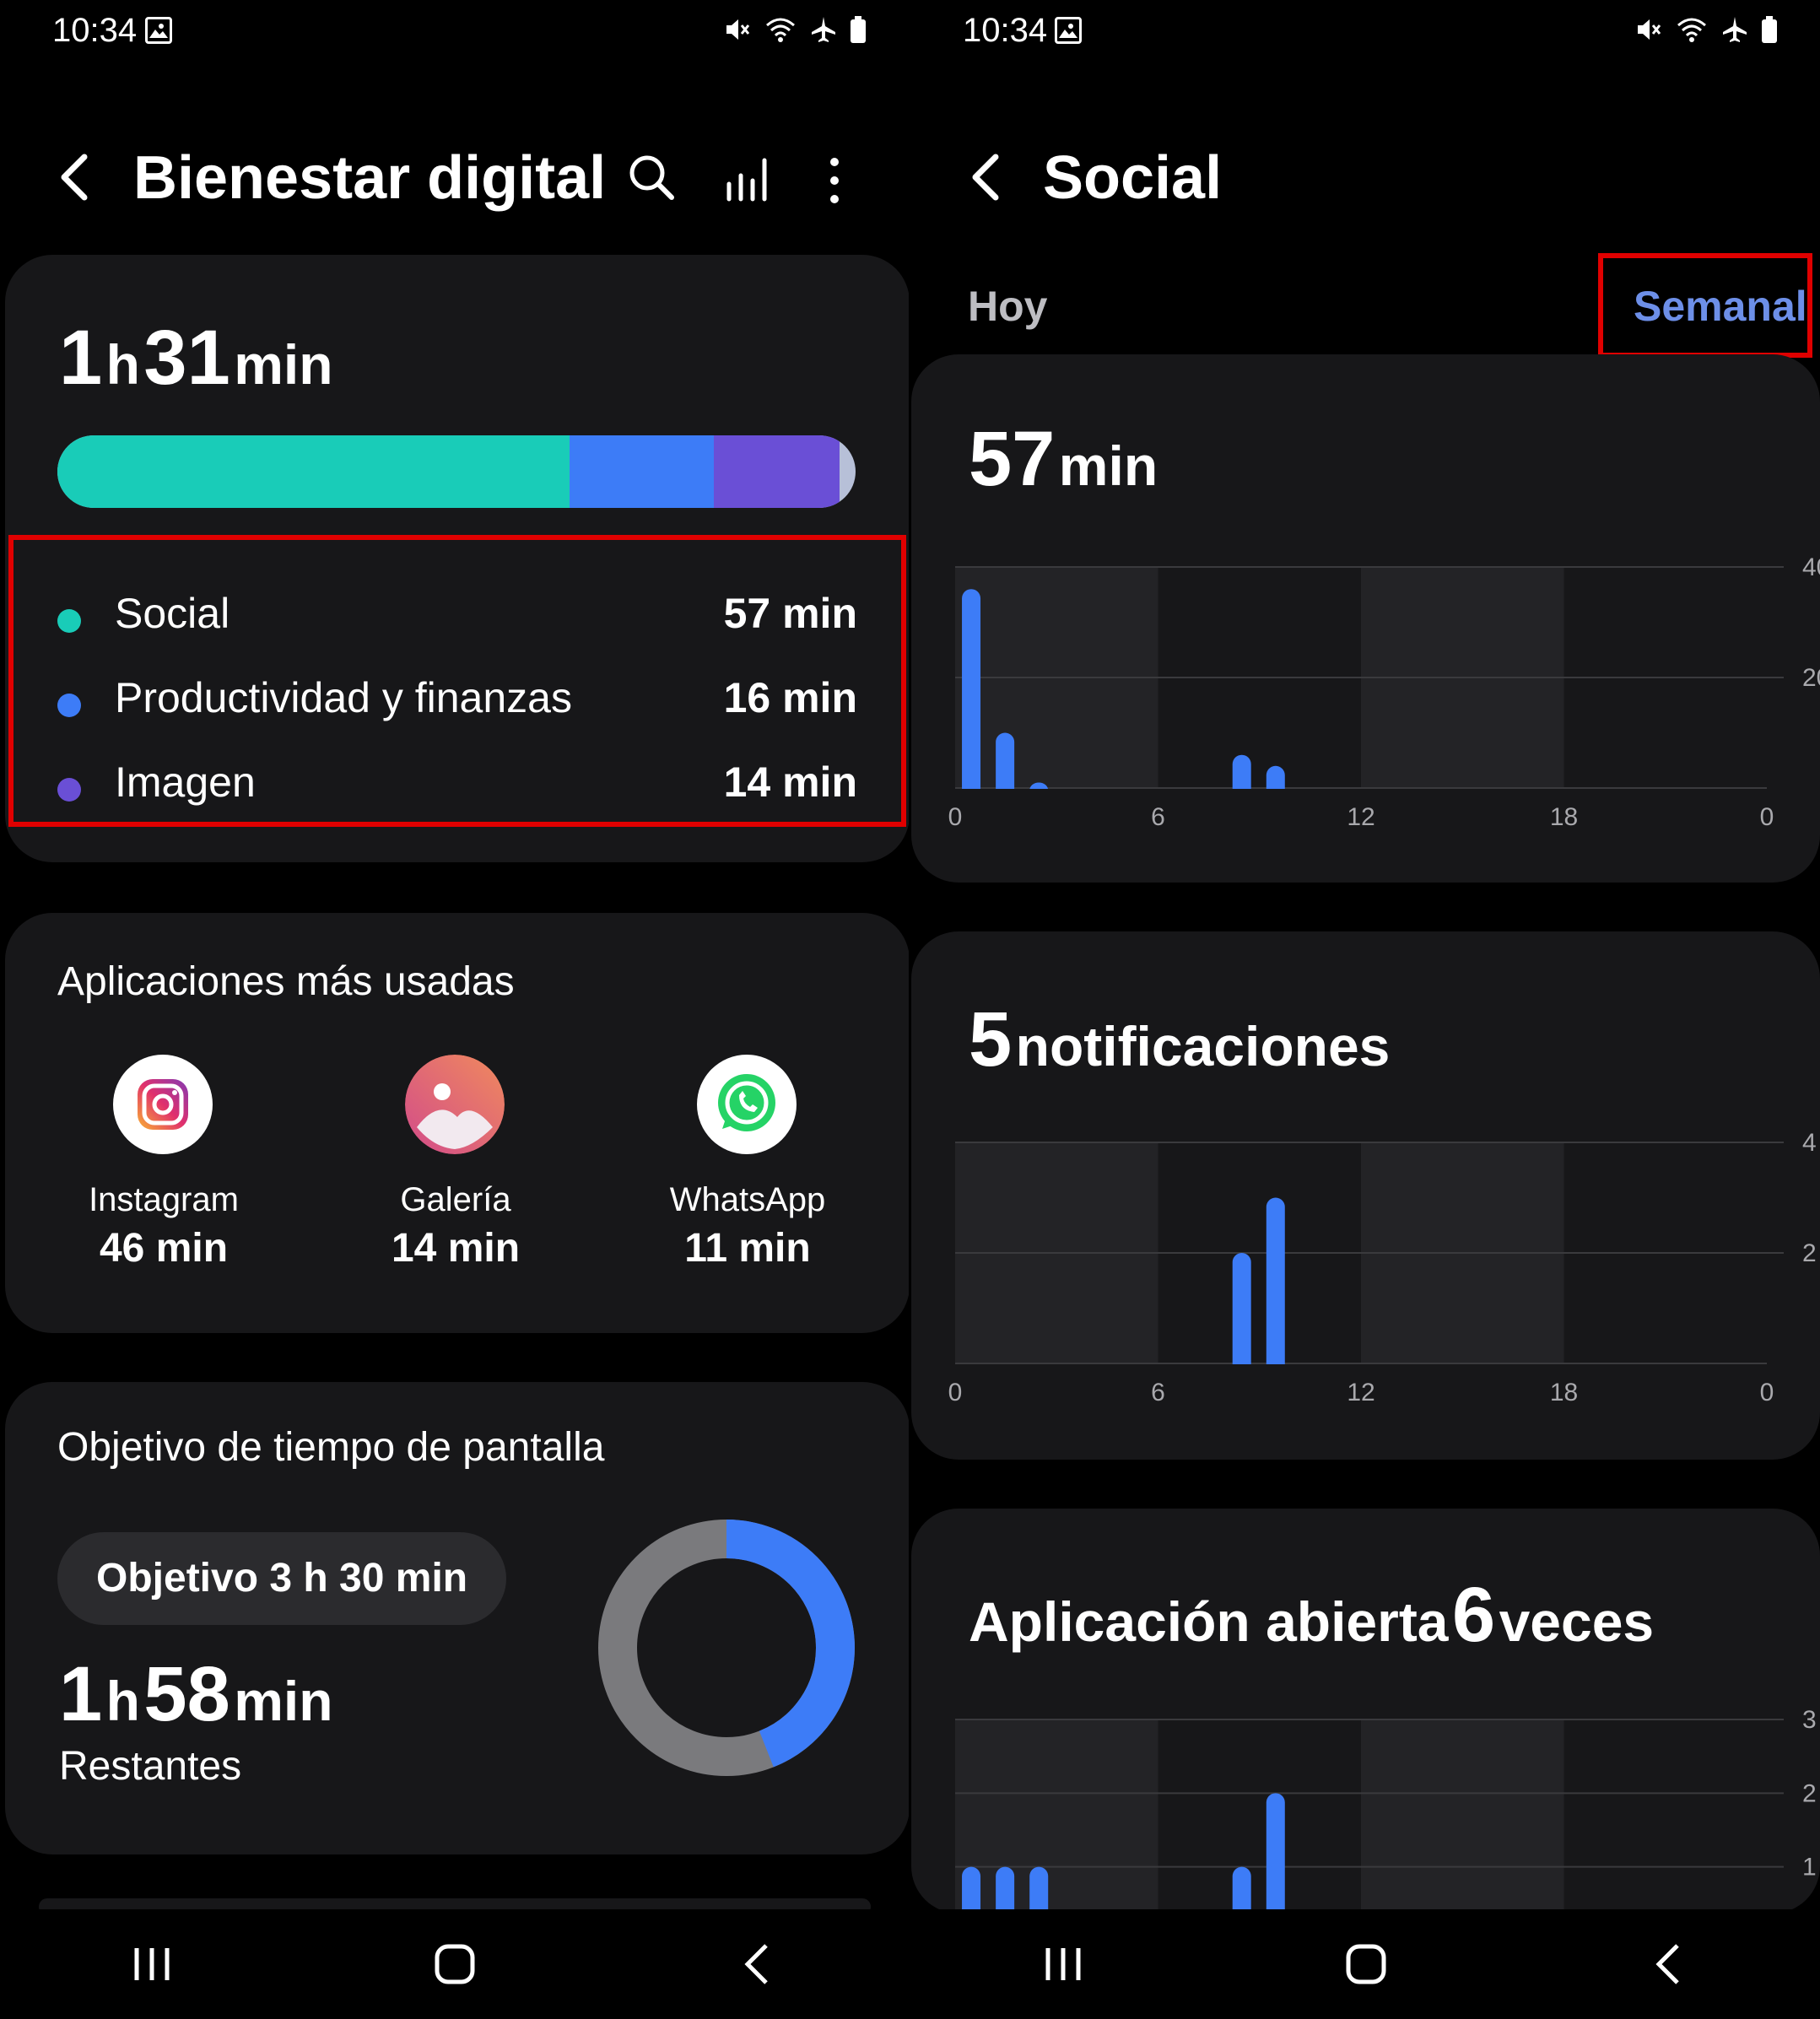  I want to click on app-opened-chart: 3 2 1, so click(1386, 1810).